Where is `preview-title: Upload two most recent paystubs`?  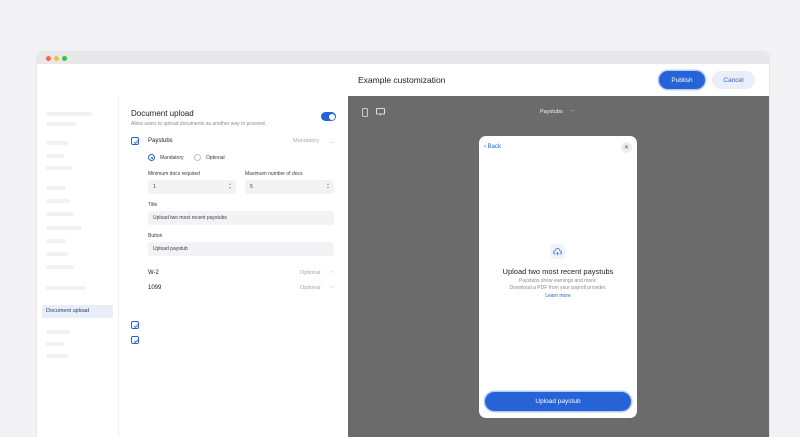 preview-title: Upload two most recent paystubs is located at coordinates (558, 271).